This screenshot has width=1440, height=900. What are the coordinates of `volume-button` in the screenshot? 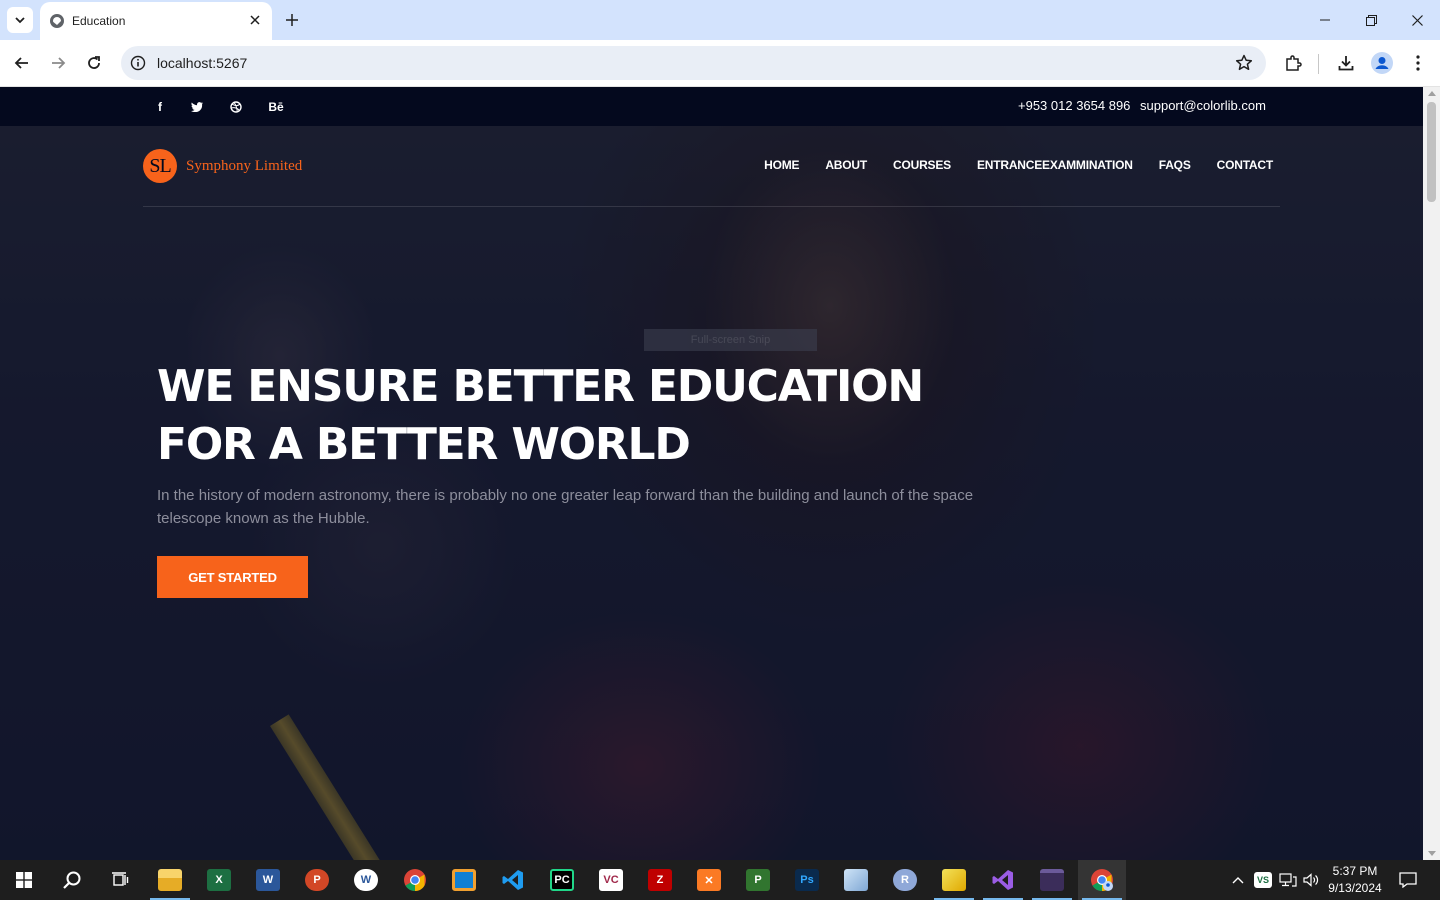 It's located at (1311, 880).